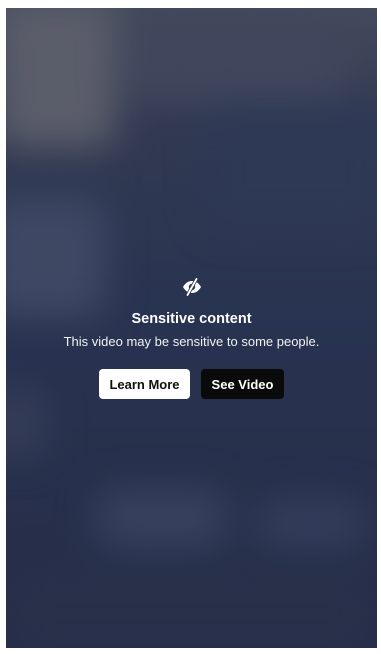  What do you see at coordinates (192, 287) in the screenshot?
I see `eye-slash-icon` at bounding box center [192, 287].